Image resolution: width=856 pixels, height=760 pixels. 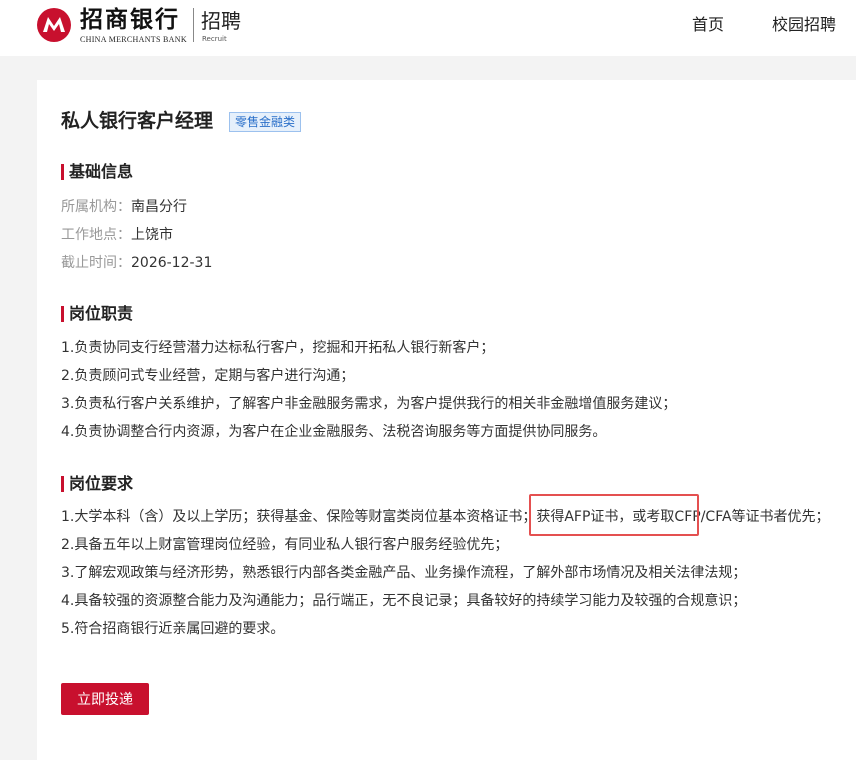 I want to click on duty-item: 4.负责协调整合行内资源，为客户在企业金融服务、法税咨询服务等方面提供协同服务。, so click(x=334, y=432).